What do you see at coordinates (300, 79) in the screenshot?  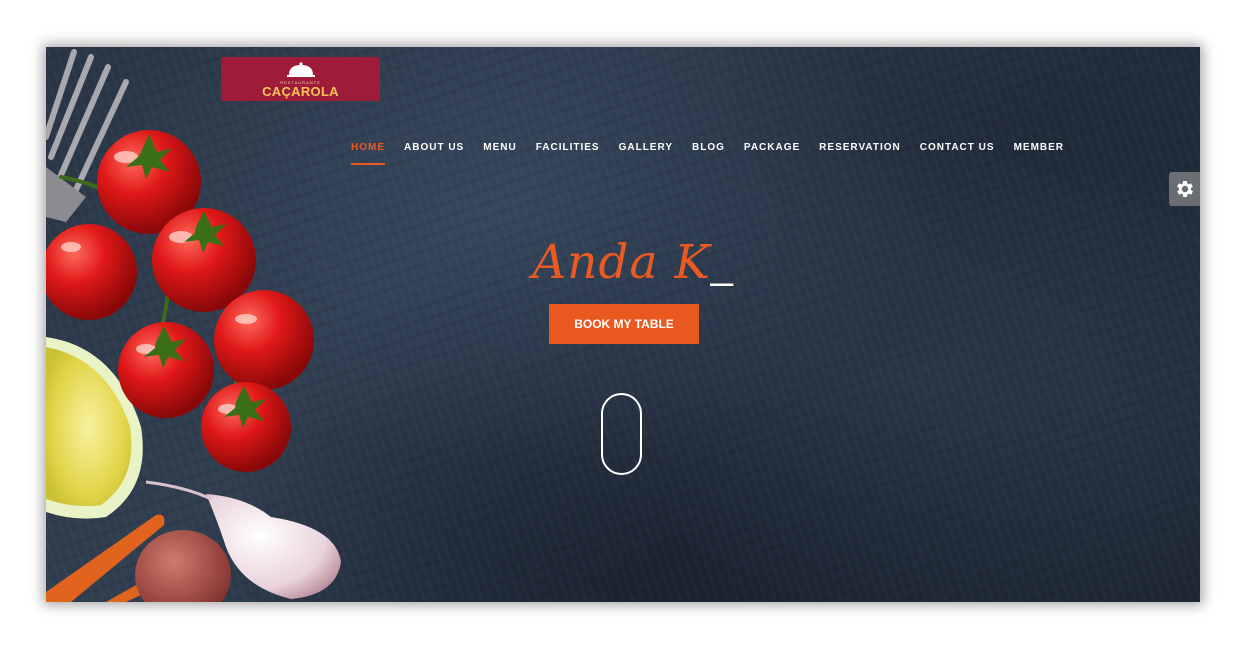 I see `brand-logo: RESTAURANTE CAÇAROLA` at bounding box center [300, 79].